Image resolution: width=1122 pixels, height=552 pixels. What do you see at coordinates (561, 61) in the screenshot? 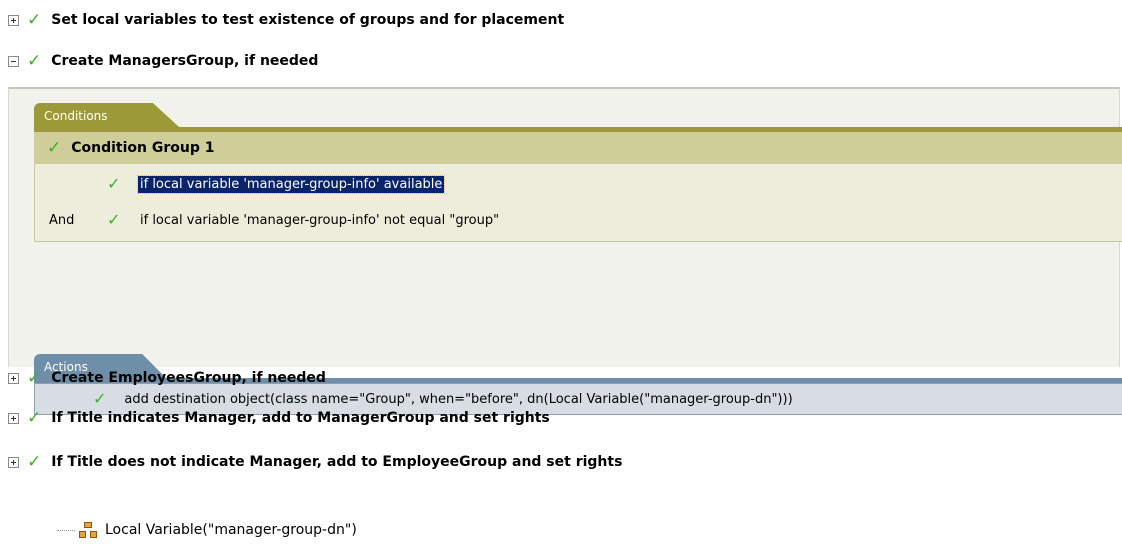
I see `rule-row: ✓ Create ManagersGroup, if needed` at bounding box center [561, 61].